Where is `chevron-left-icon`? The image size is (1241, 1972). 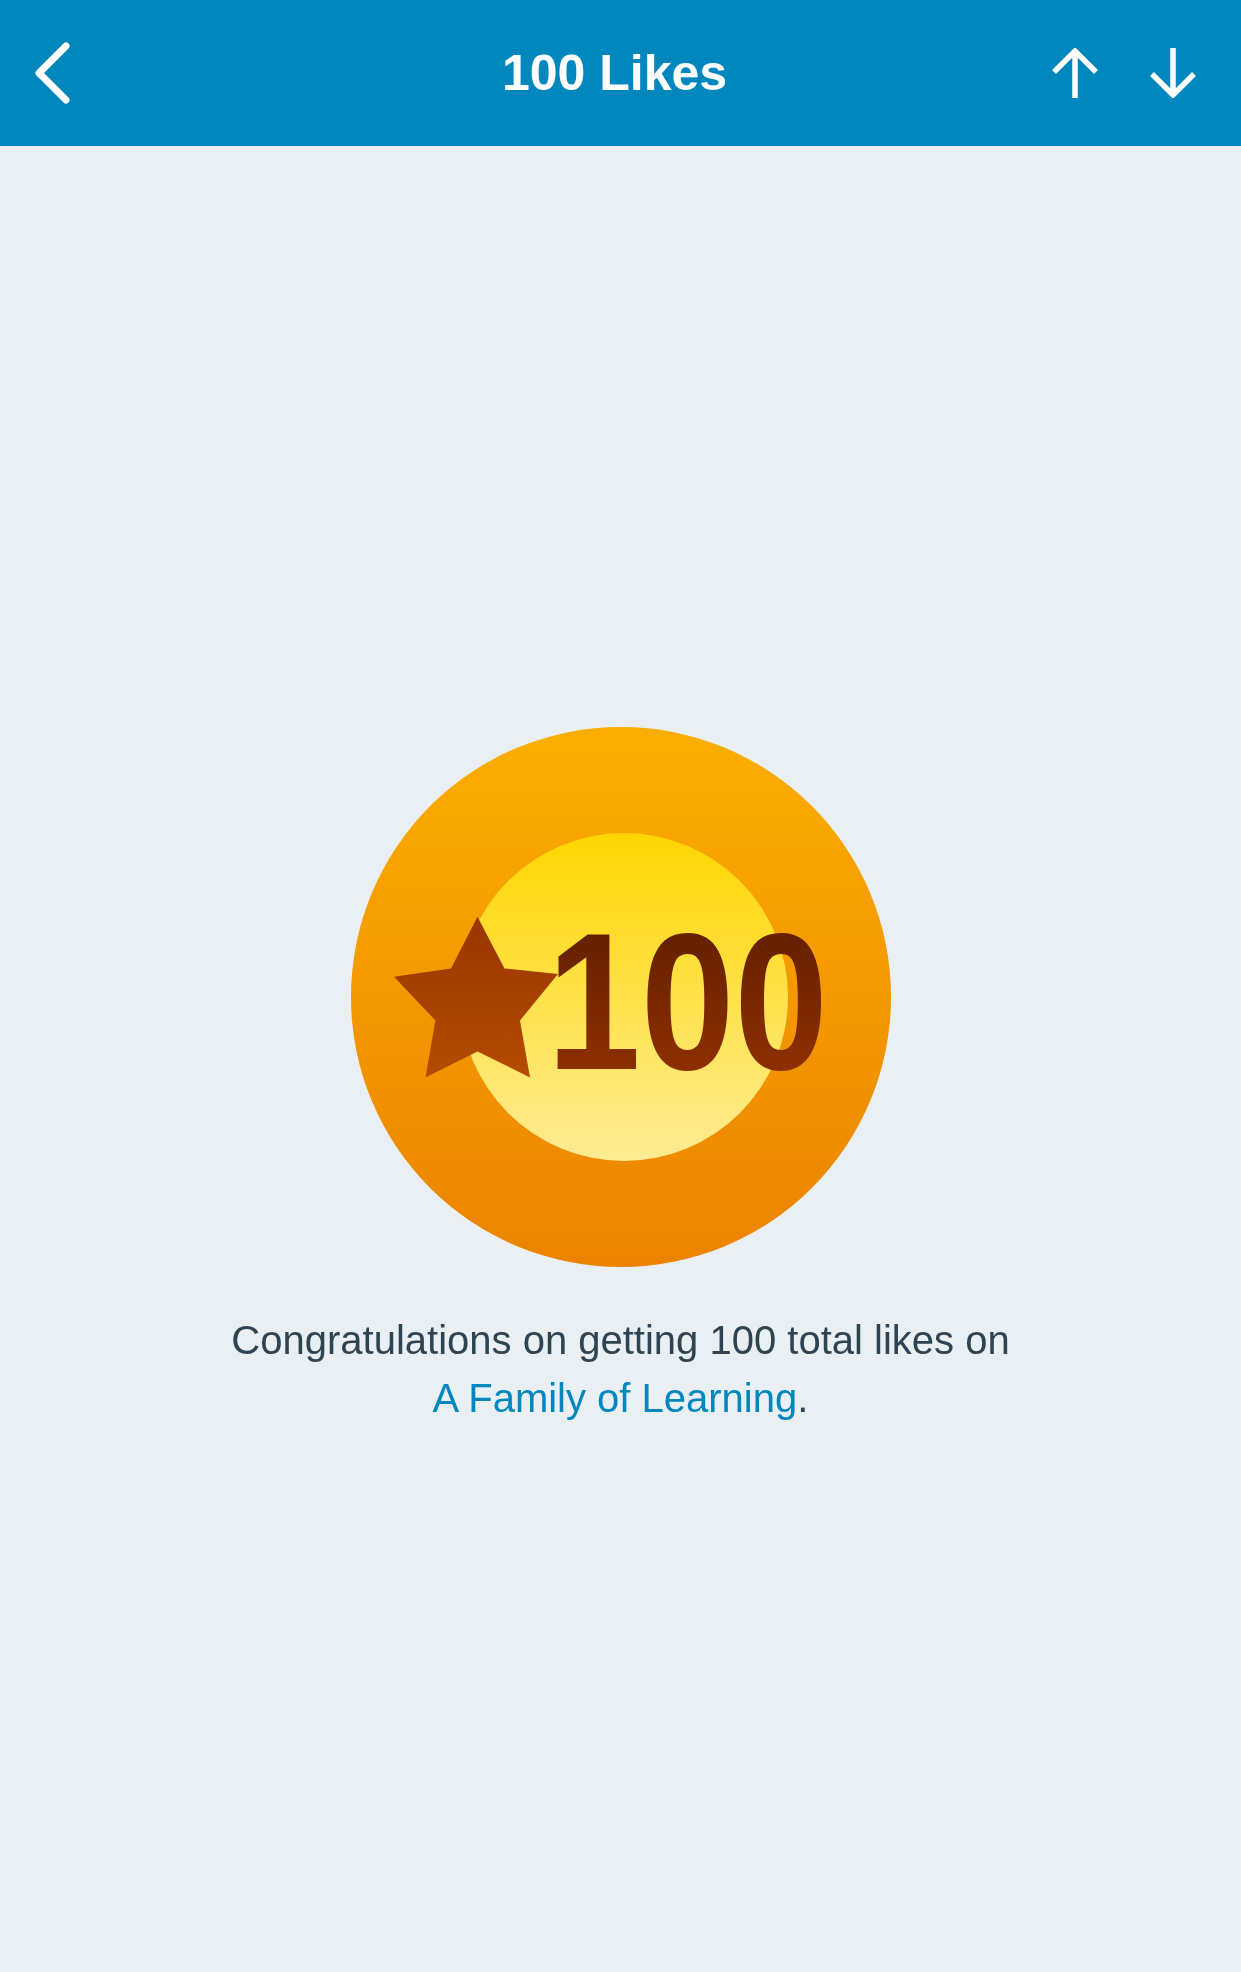
chevron-left-icon is located at coordinates (52, 73).